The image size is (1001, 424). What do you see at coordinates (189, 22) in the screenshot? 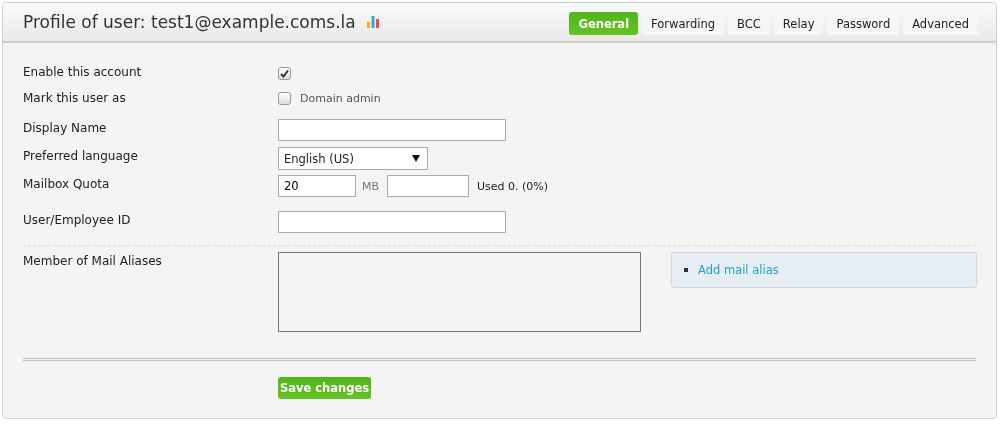
I see `page-title: Profile of user: test1@example.coms.la` at bounding box center [189, 22].